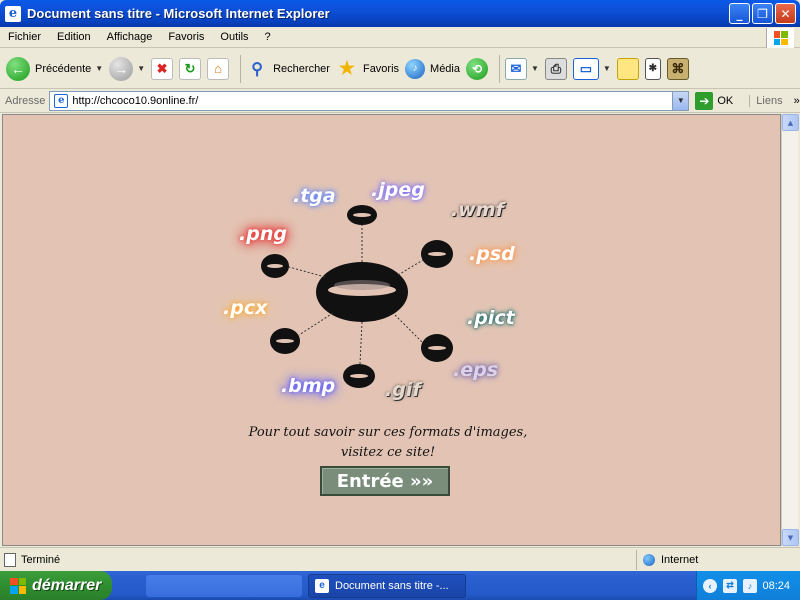 This screenshot has height=600, width=800. I want to click on go-arrow-icon: ➔, so click(704, 100).